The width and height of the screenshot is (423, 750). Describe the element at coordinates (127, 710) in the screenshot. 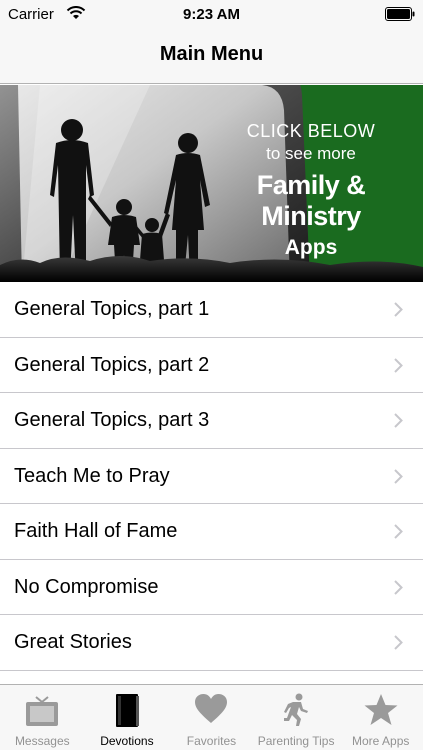

I see `book-icon` at that location.